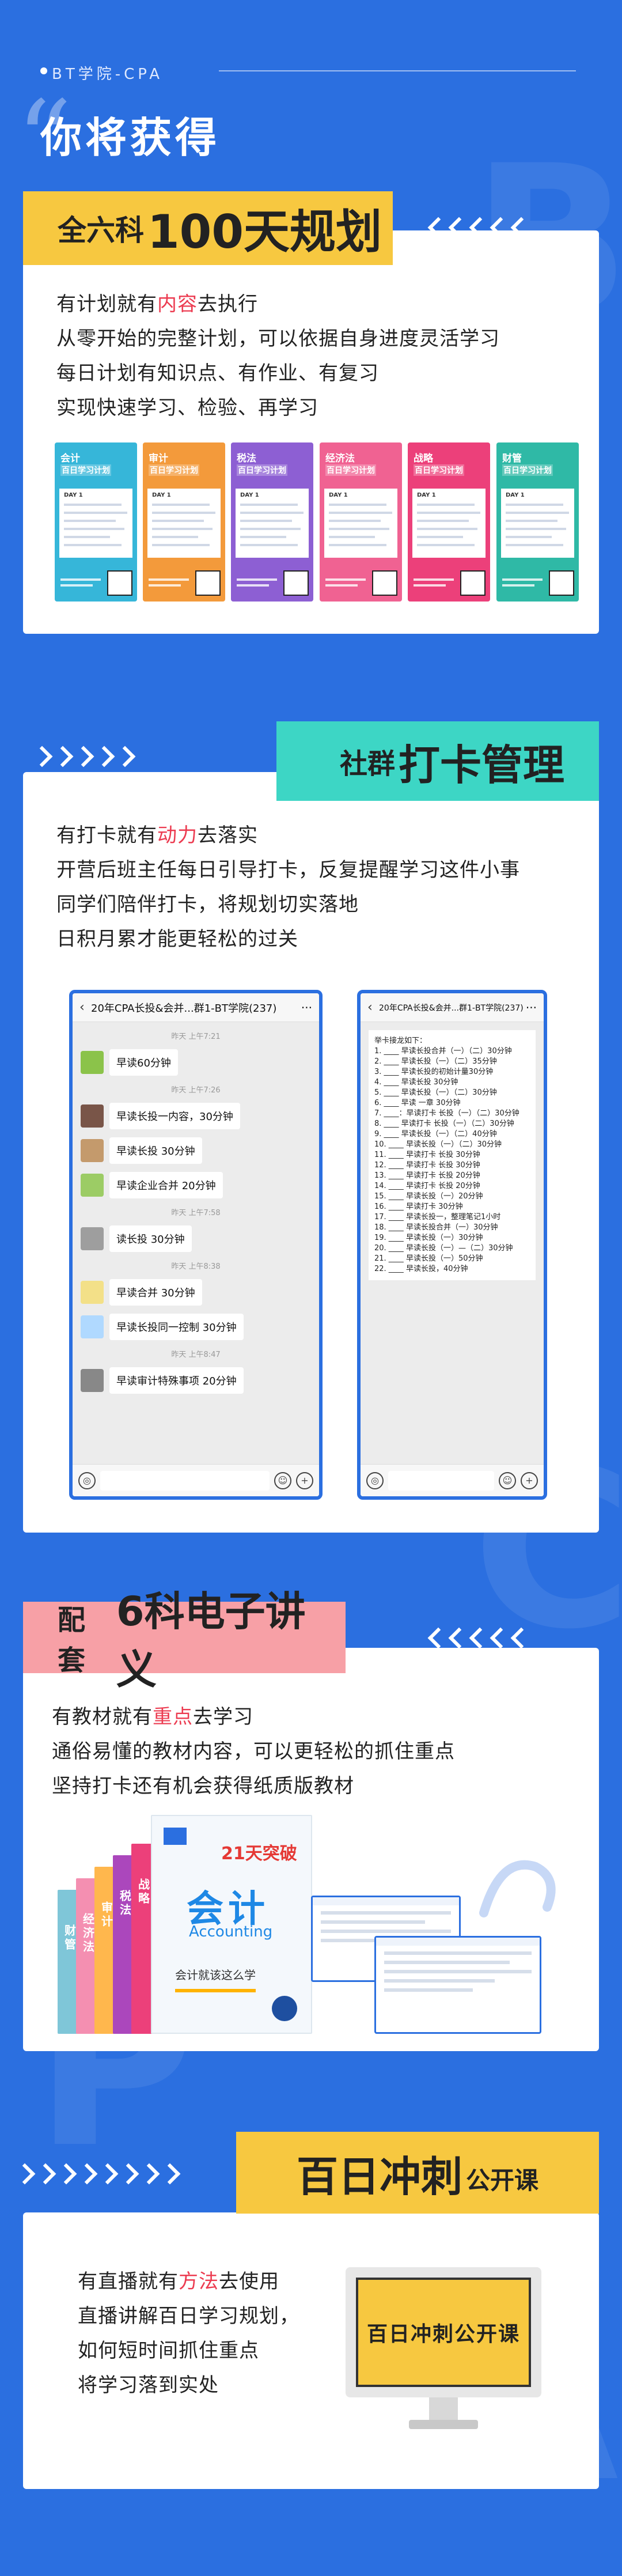  What do you see at coordinates (452, 1007) in the screenshot?
I see `chat-title-bar: ‹ 20年CPA长投&会并...群1-BT学院(237) ···` at bounding box center [452, 1007].